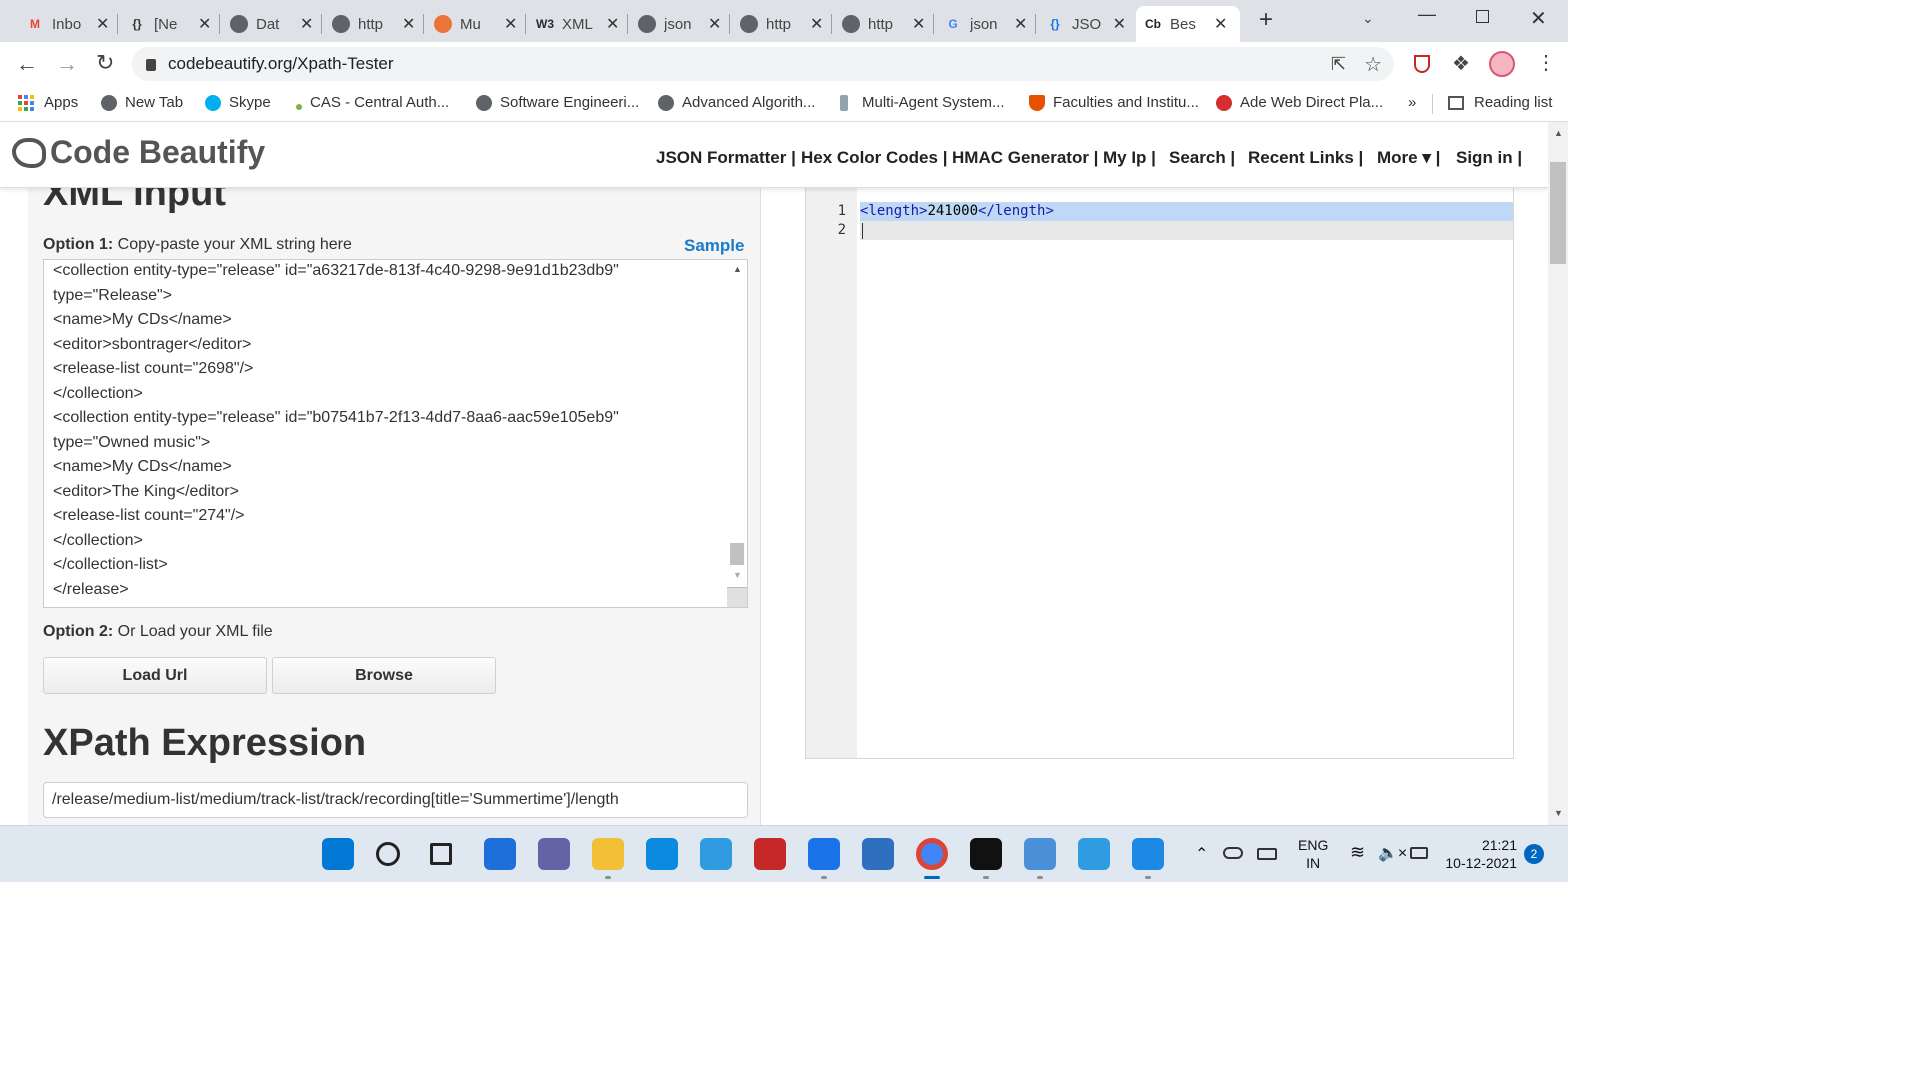 The height and width of the screenshot is (1080, 1920). I want to click on bookmark-star-icon: ☆, so click(1373, 64).